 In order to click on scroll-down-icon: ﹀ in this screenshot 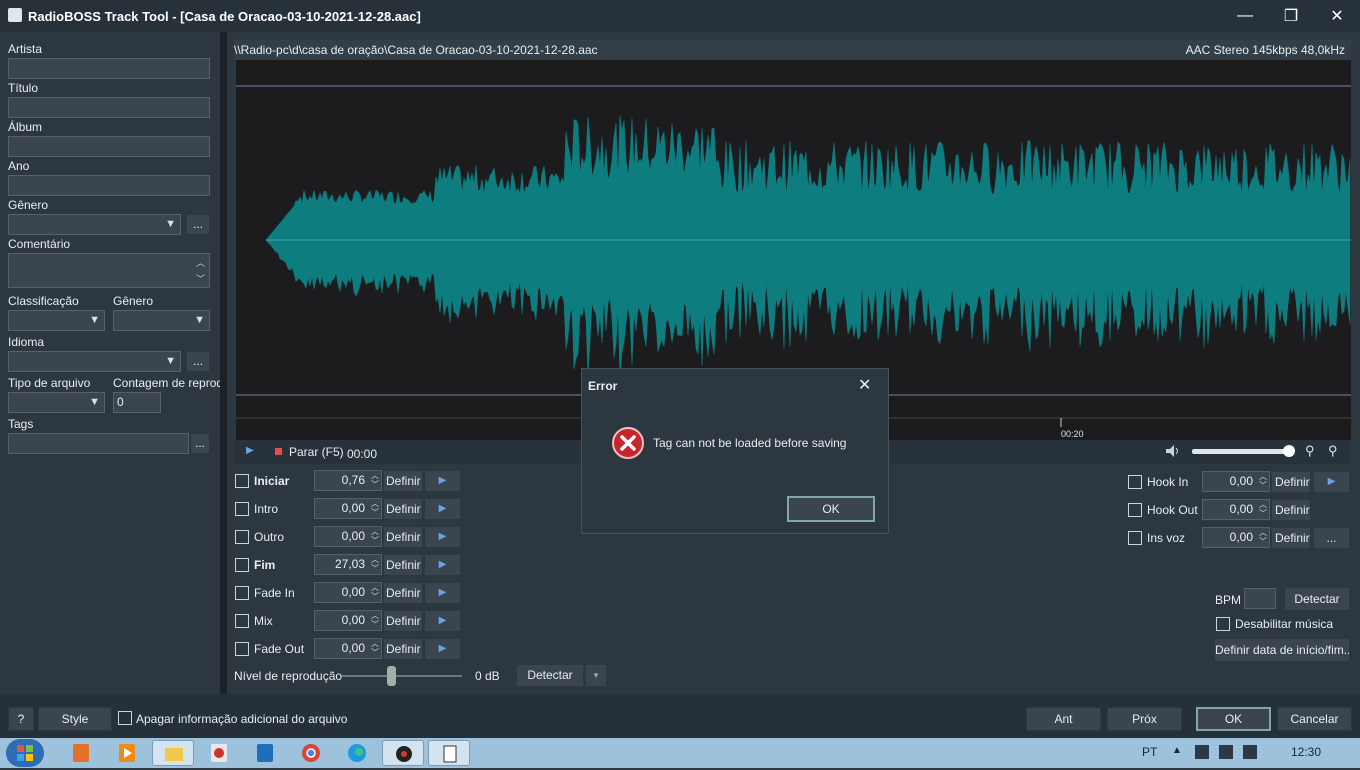, I will do `click(200, 278)`.